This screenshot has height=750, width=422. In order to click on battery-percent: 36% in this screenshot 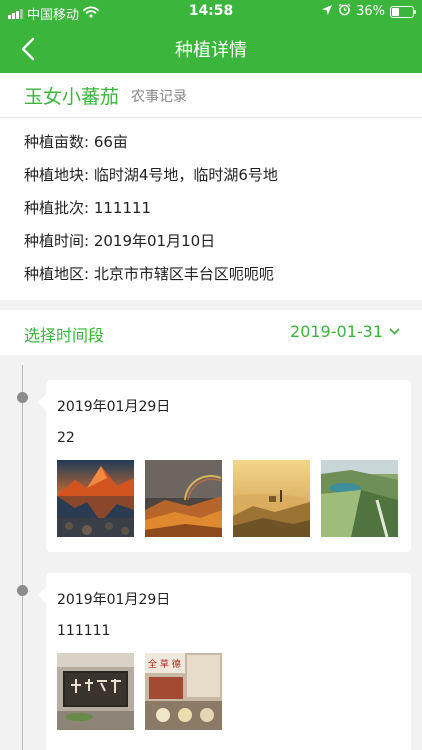, I will do `click(370, 11)`.